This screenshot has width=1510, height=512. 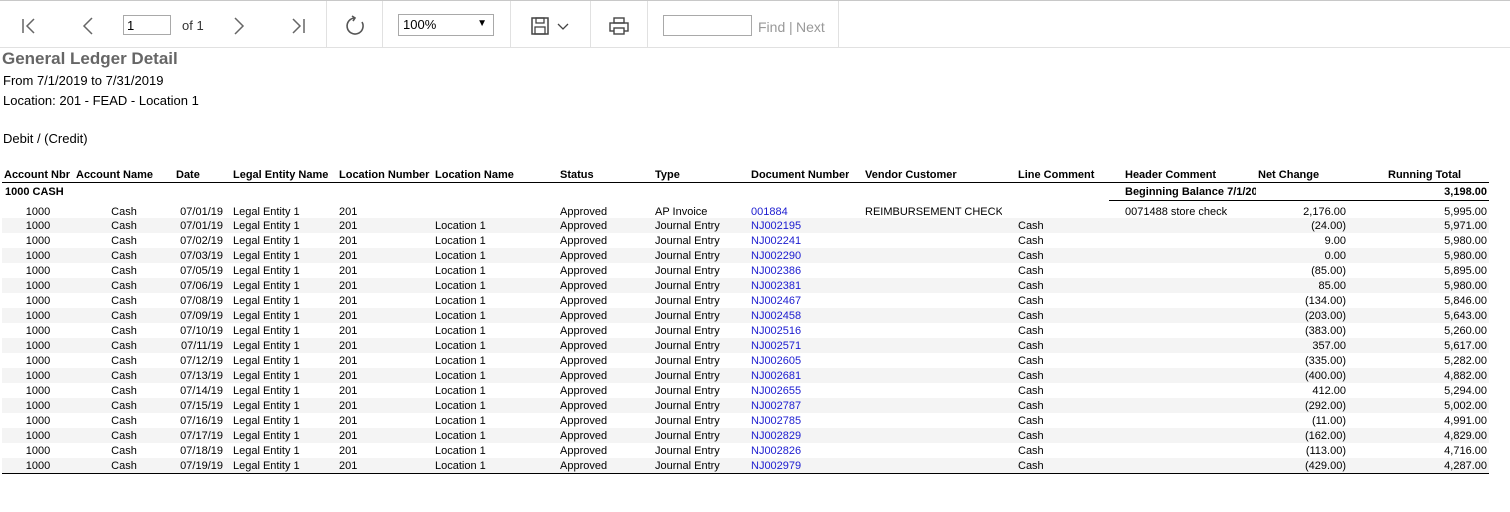 What do you see at coordinates (792, 240) in the screenshot?
I see `document-number-link: NJ002241` at bounding box center [792, 240].